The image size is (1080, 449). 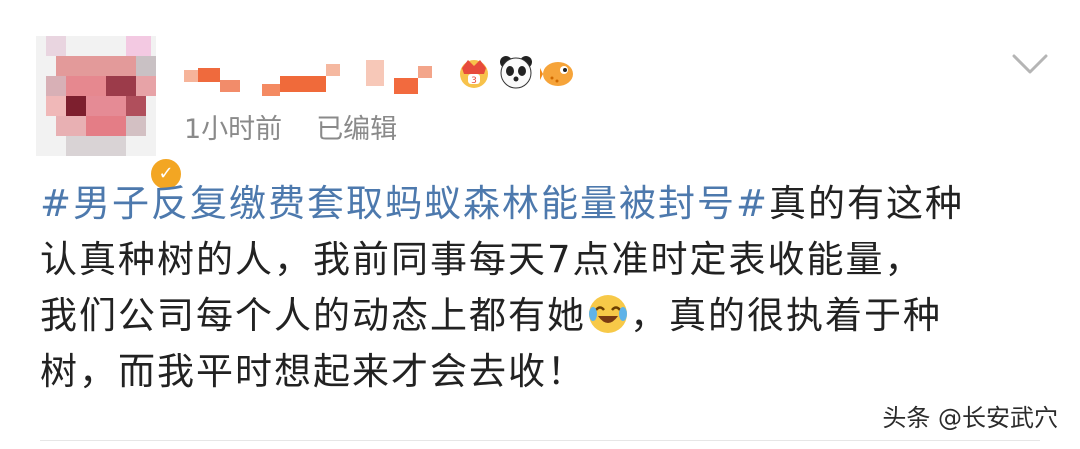 What do you see at coordinates (556, 74) in the screenshot?
I see `pufferfish-icon` at bounding box center [556, 74].